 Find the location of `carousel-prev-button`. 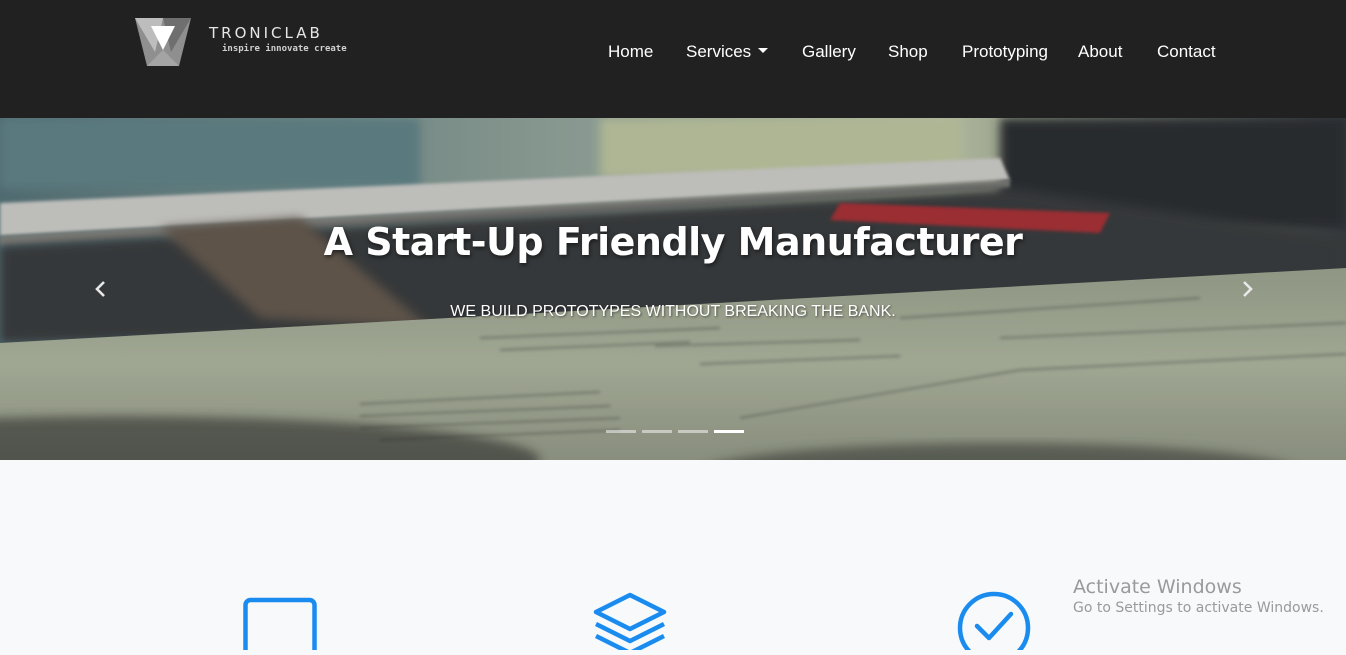

carousel-prev-button is located at coordinates (101, 289).